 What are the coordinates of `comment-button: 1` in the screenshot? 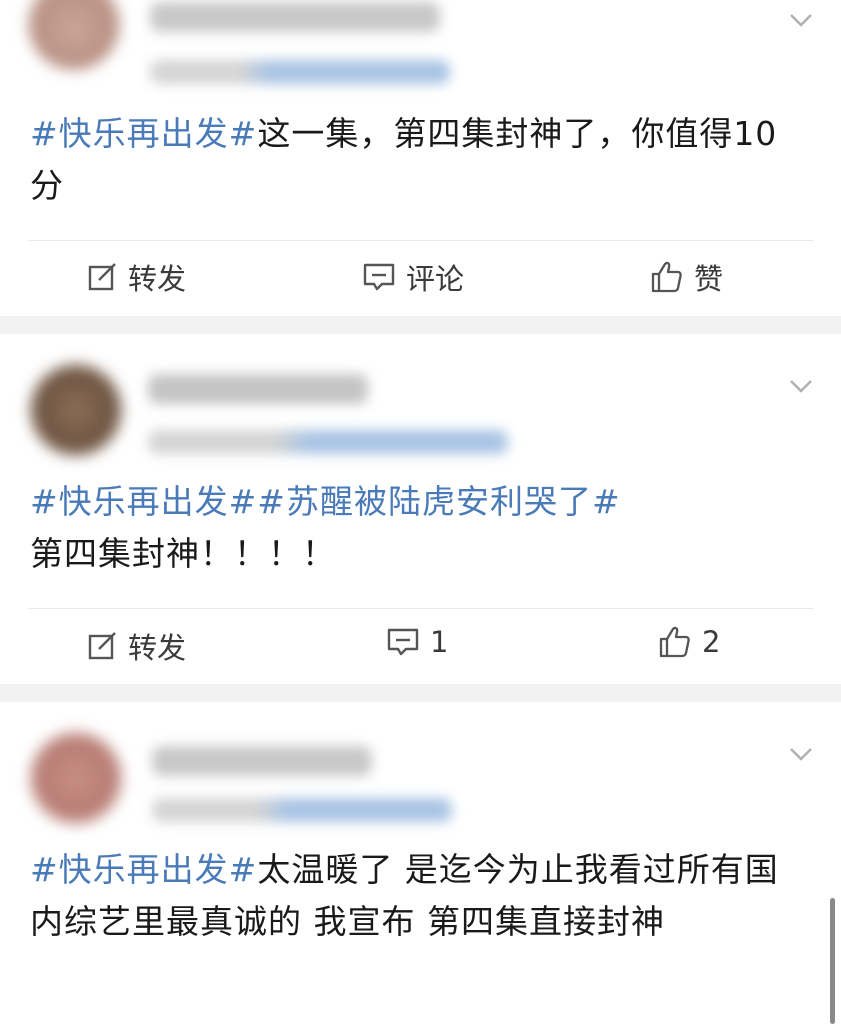 It's located at (417, 642).